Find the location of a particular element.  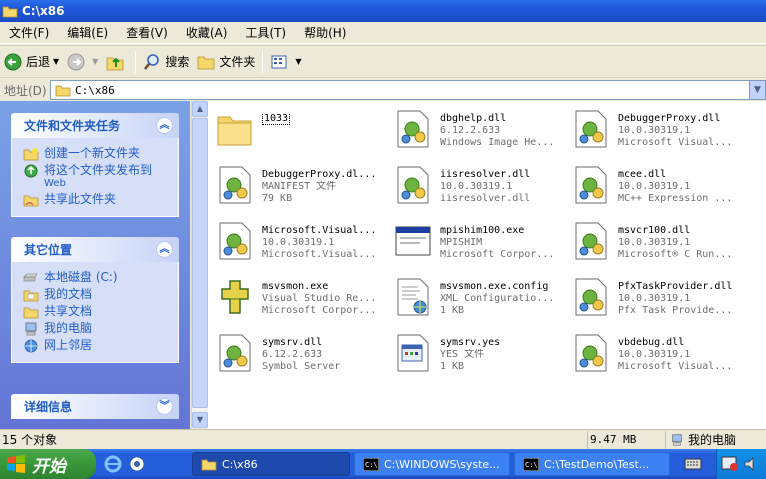

file-name: dbghelp.dll is located at coordinates (473, 118).